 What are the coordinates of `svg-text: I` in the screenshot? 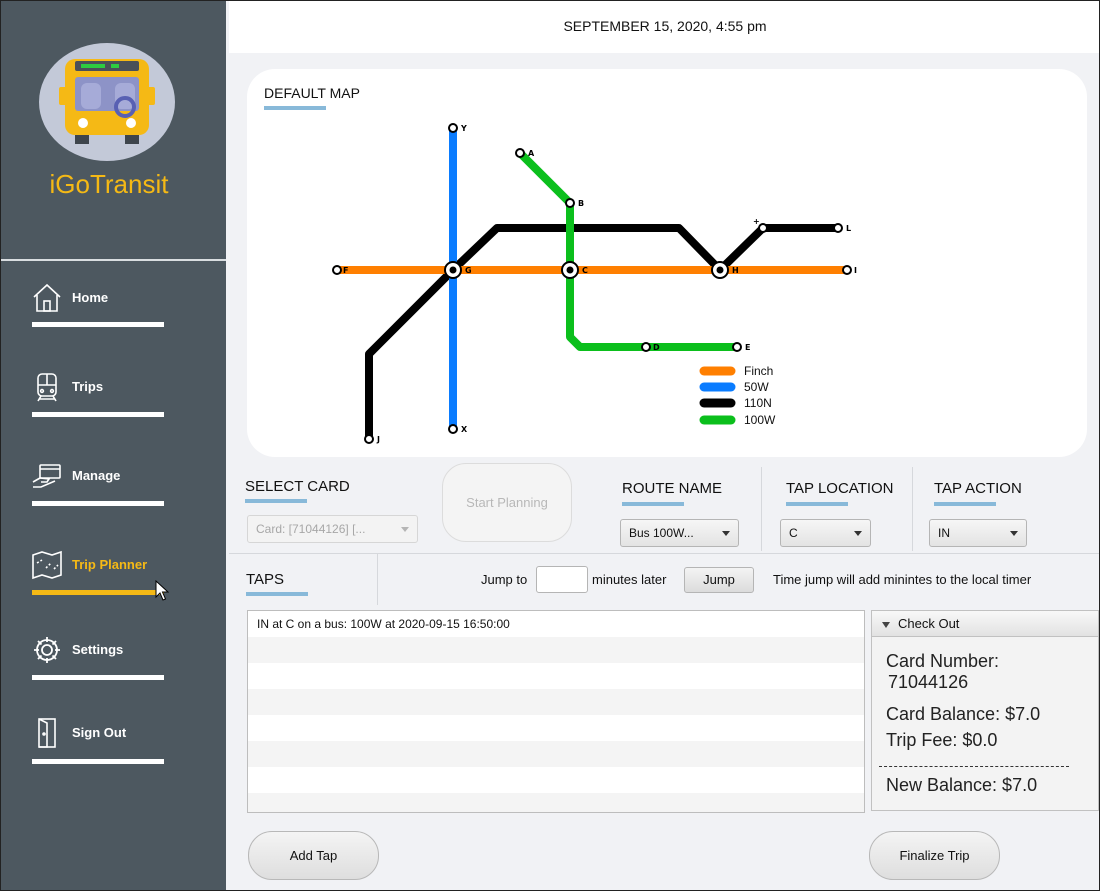 It's located at (855, 270).